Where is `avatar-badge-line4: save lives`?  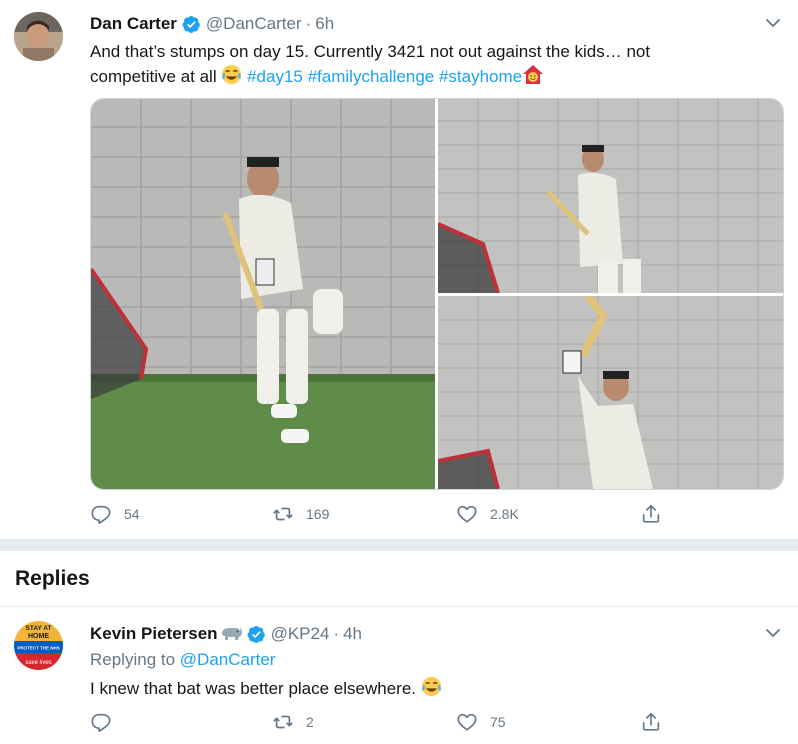
avatar-badge-line4: save lives is located at coordinates (38, 663).